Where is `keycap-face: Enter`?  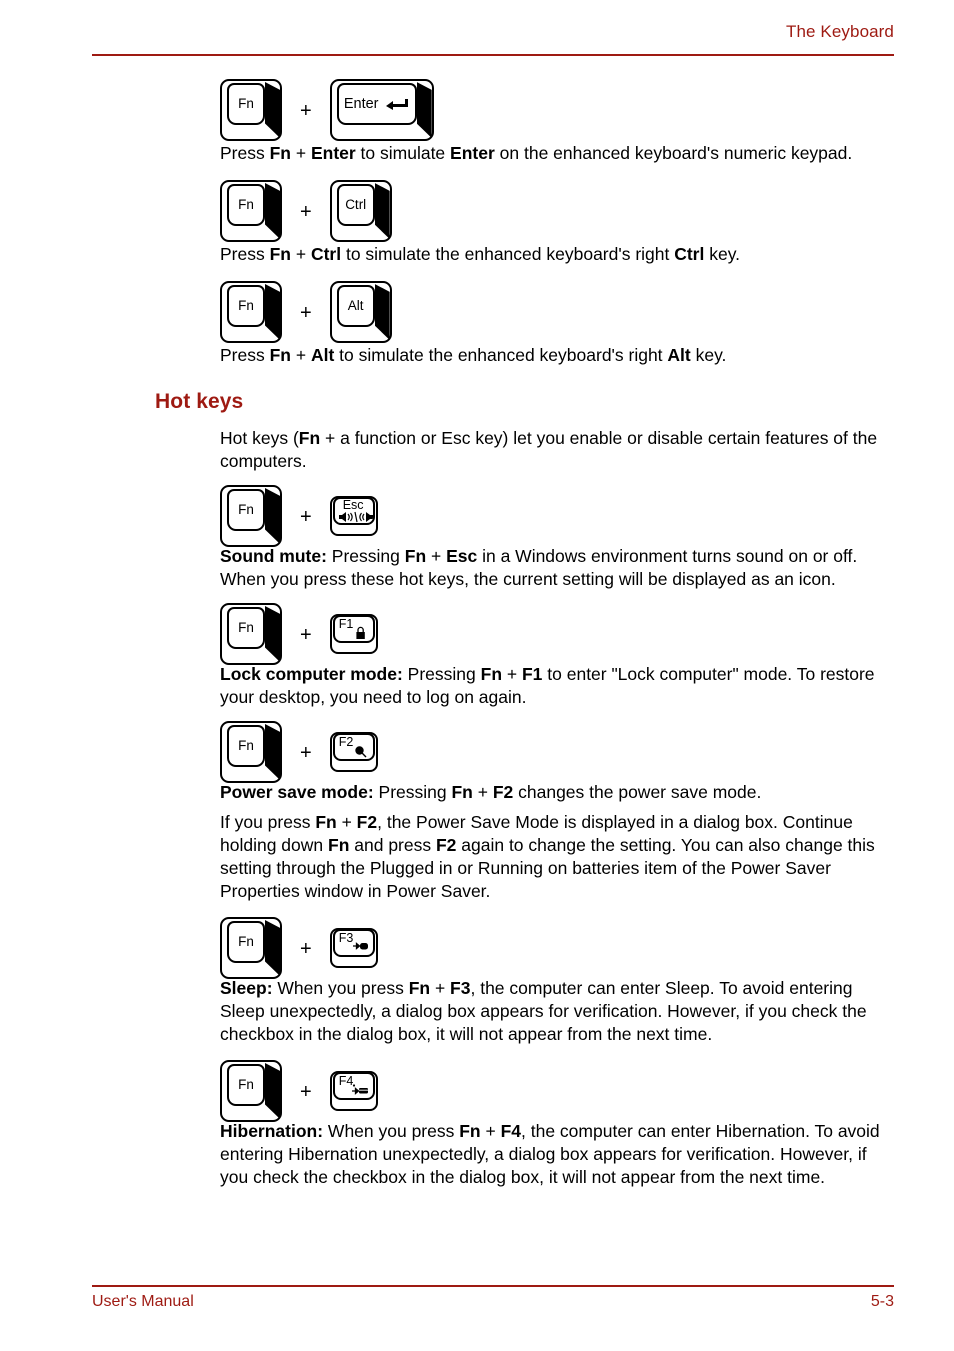
keycap-face: Enter is located at coordinates (376, 104).